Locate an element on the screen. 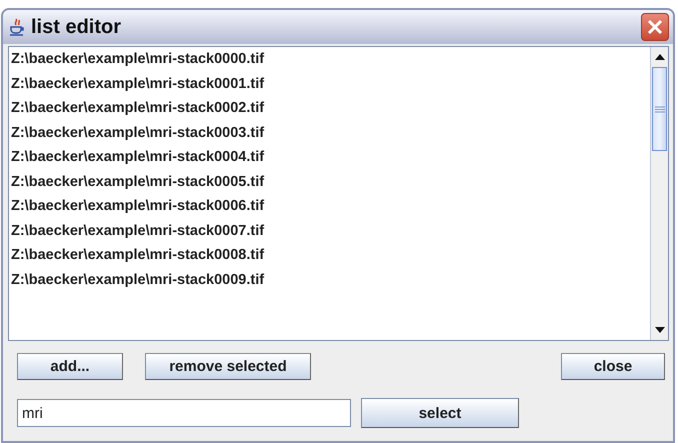  window-title: list editor is located at coordinates (76, 27).